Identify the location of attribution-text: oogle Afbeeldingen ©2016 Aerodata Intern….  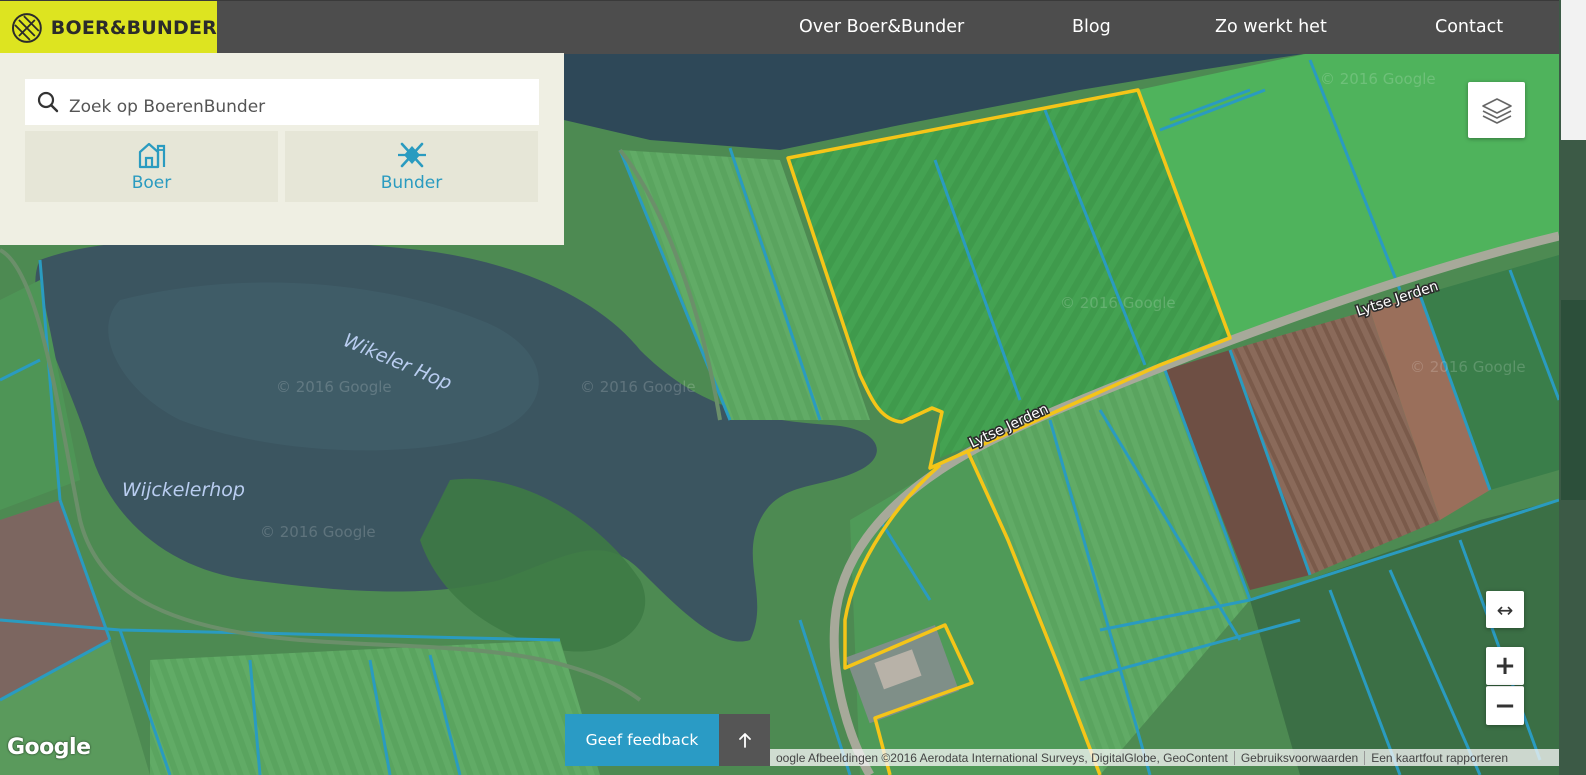
(1002, 757).